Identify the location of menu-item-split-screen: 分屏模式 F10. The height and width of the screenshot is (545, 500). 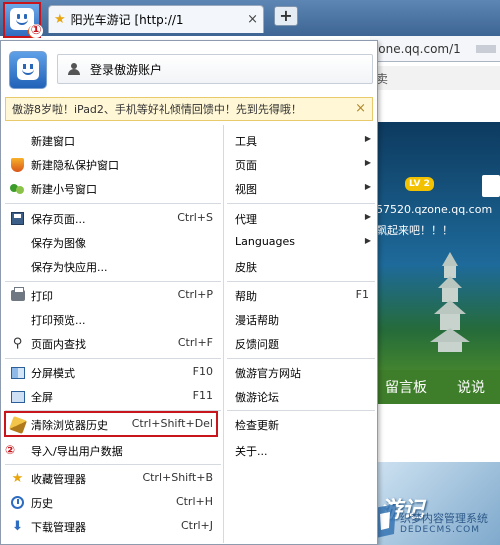
(111, 372).